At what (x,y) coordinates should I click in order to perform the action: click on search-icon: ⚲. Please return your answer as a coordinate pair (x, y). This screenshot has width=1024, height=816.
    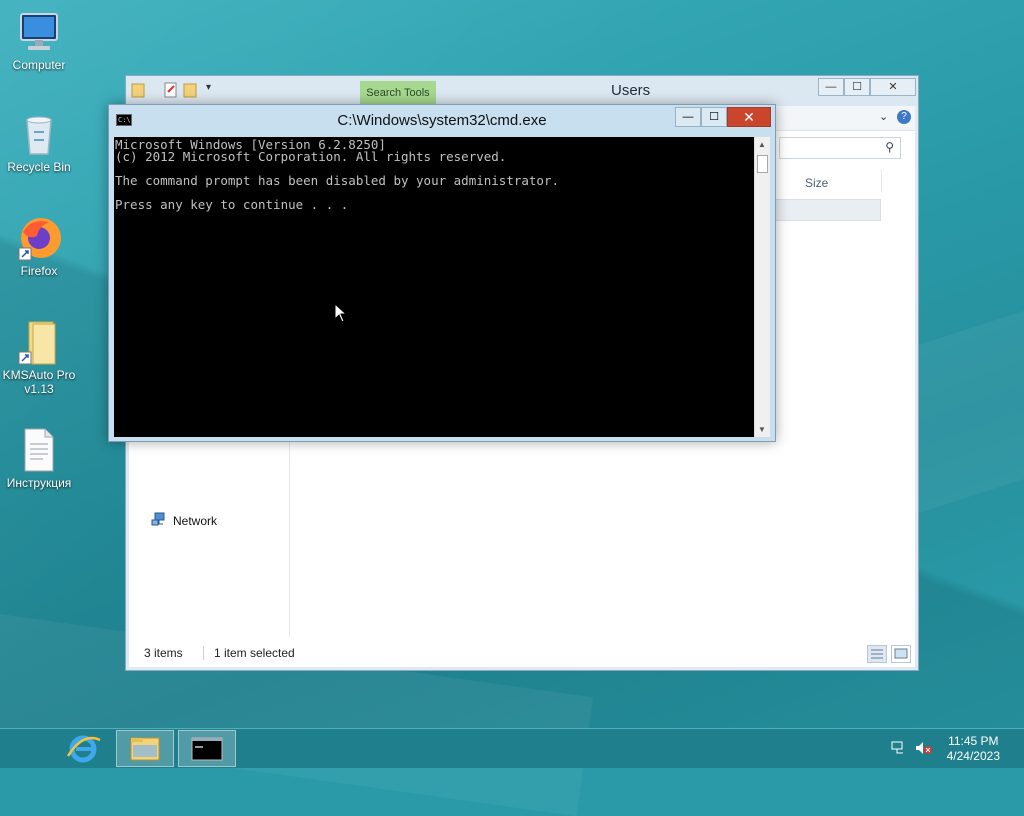
    Looking at the image, I should click on (889, 147).